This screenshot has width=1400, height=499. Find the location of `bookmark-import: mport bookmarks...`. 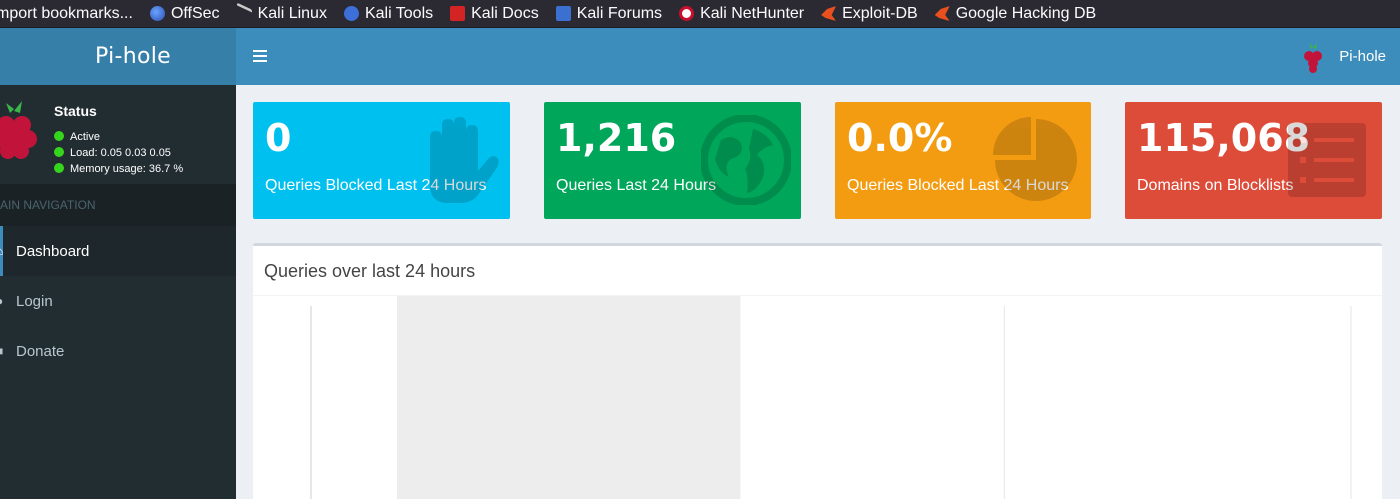

bookmark-import: mport bookmarks... is located at coordinates (66, 14).